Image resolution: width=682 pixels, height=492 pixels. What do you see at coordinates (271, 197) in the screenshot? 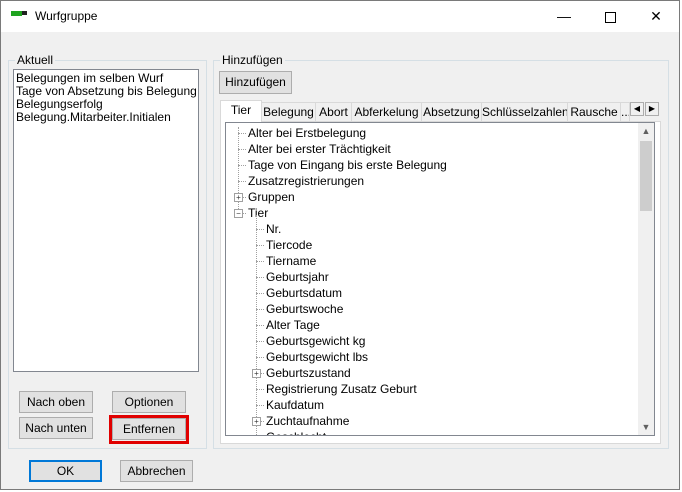
I see `tree-item: Gruppen` at bounding box center [271, 197].